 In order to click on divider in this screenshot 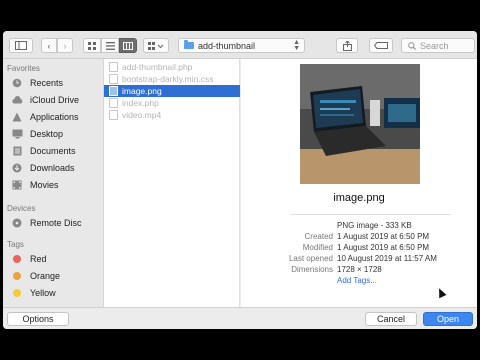, I will do `click(371, 214)`.